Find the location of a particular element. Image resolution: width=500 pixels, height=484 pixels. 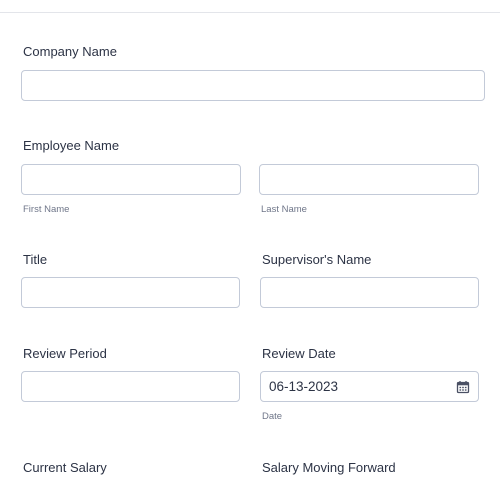

supervisor-name-input is located at coordinates (369, 292).